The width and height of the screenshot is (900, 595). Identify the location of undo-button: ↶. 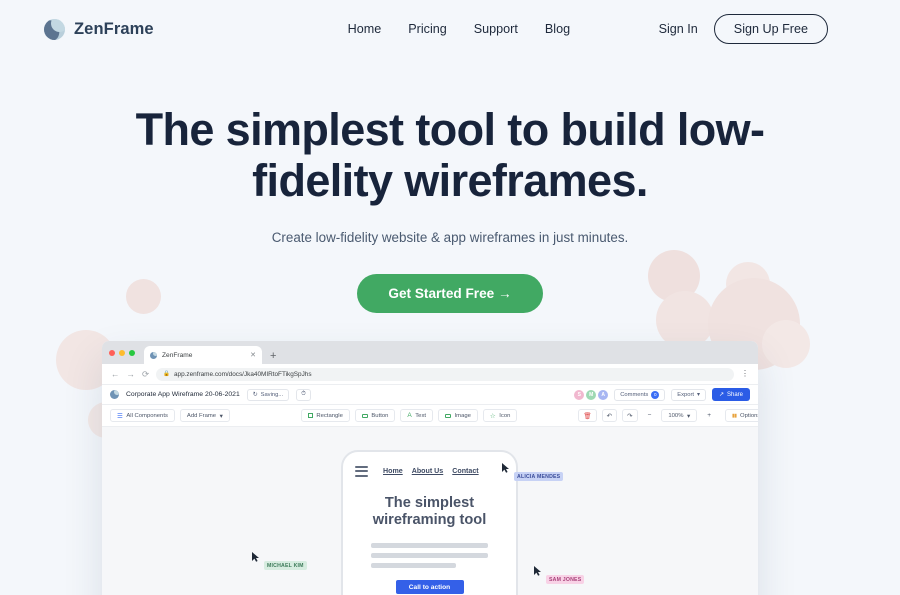
(609, 415).